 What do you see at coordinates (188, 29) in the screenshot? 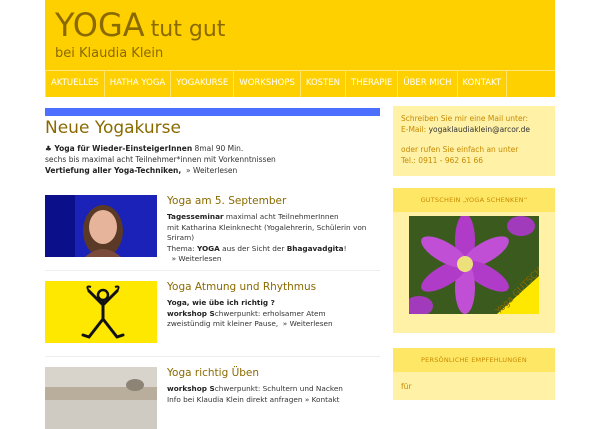
I see `site-title-rest: tut gut` at bounding box center [188, 29].